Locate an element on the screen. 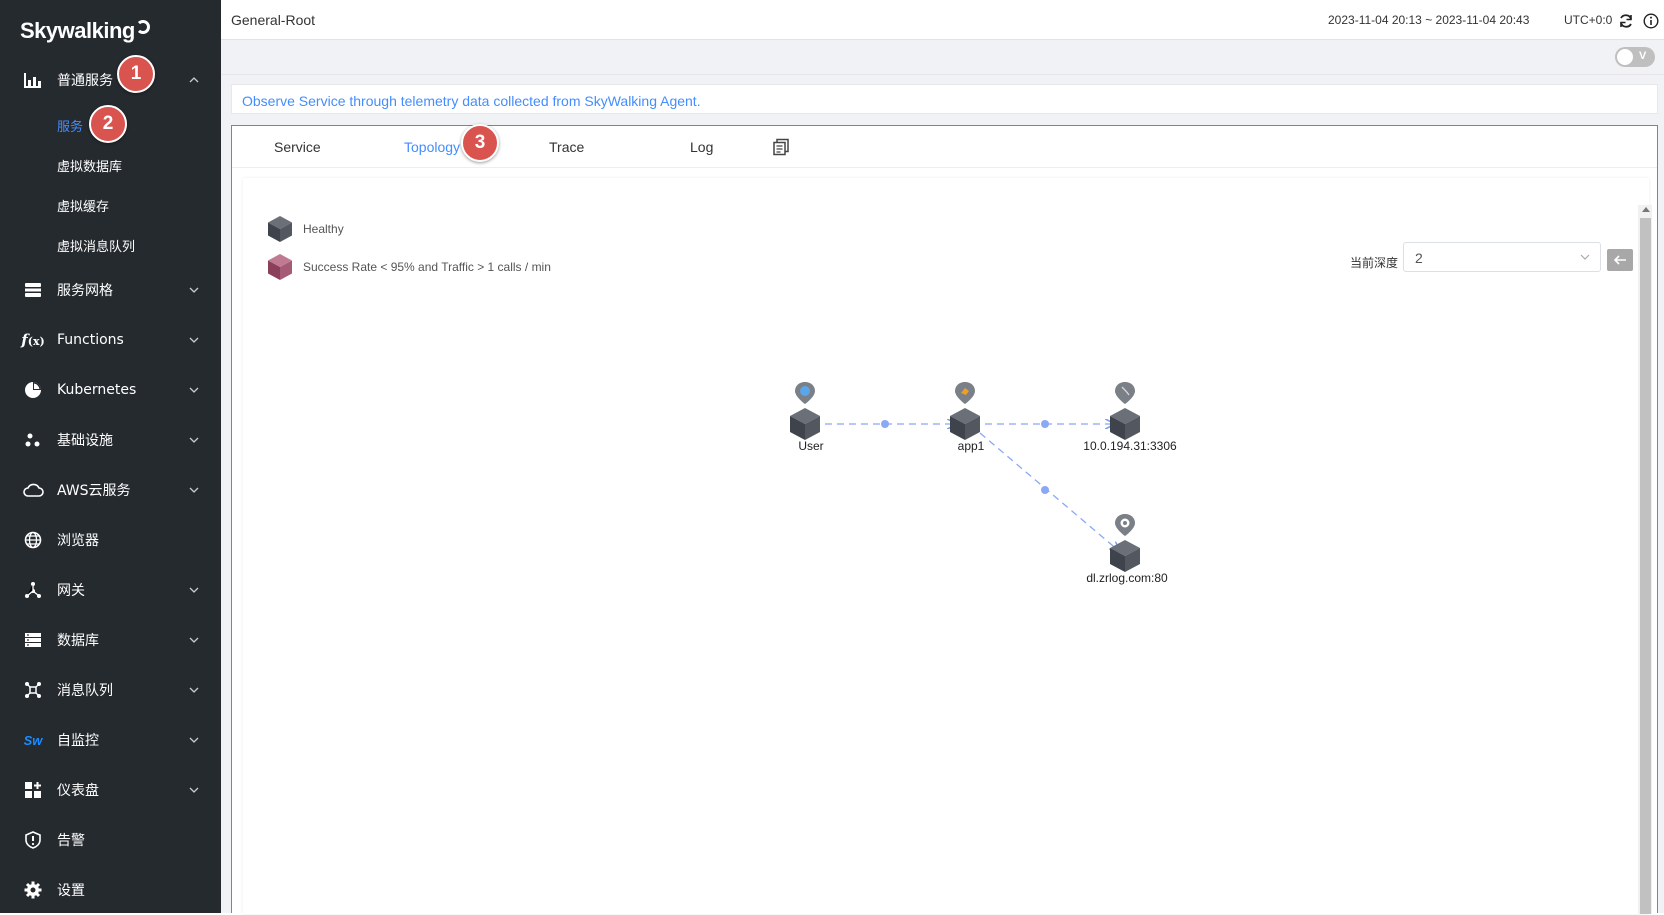 The image size is (1664, 915). node-label-http: dl.zrlog.com:80 is located at coordinates (1127, 578).